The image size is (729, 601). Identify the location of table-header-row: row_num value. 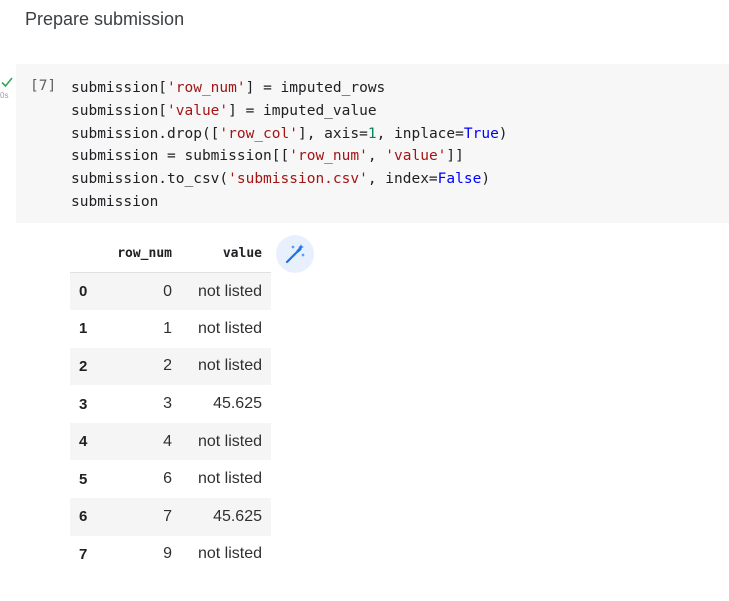
(170, 253).